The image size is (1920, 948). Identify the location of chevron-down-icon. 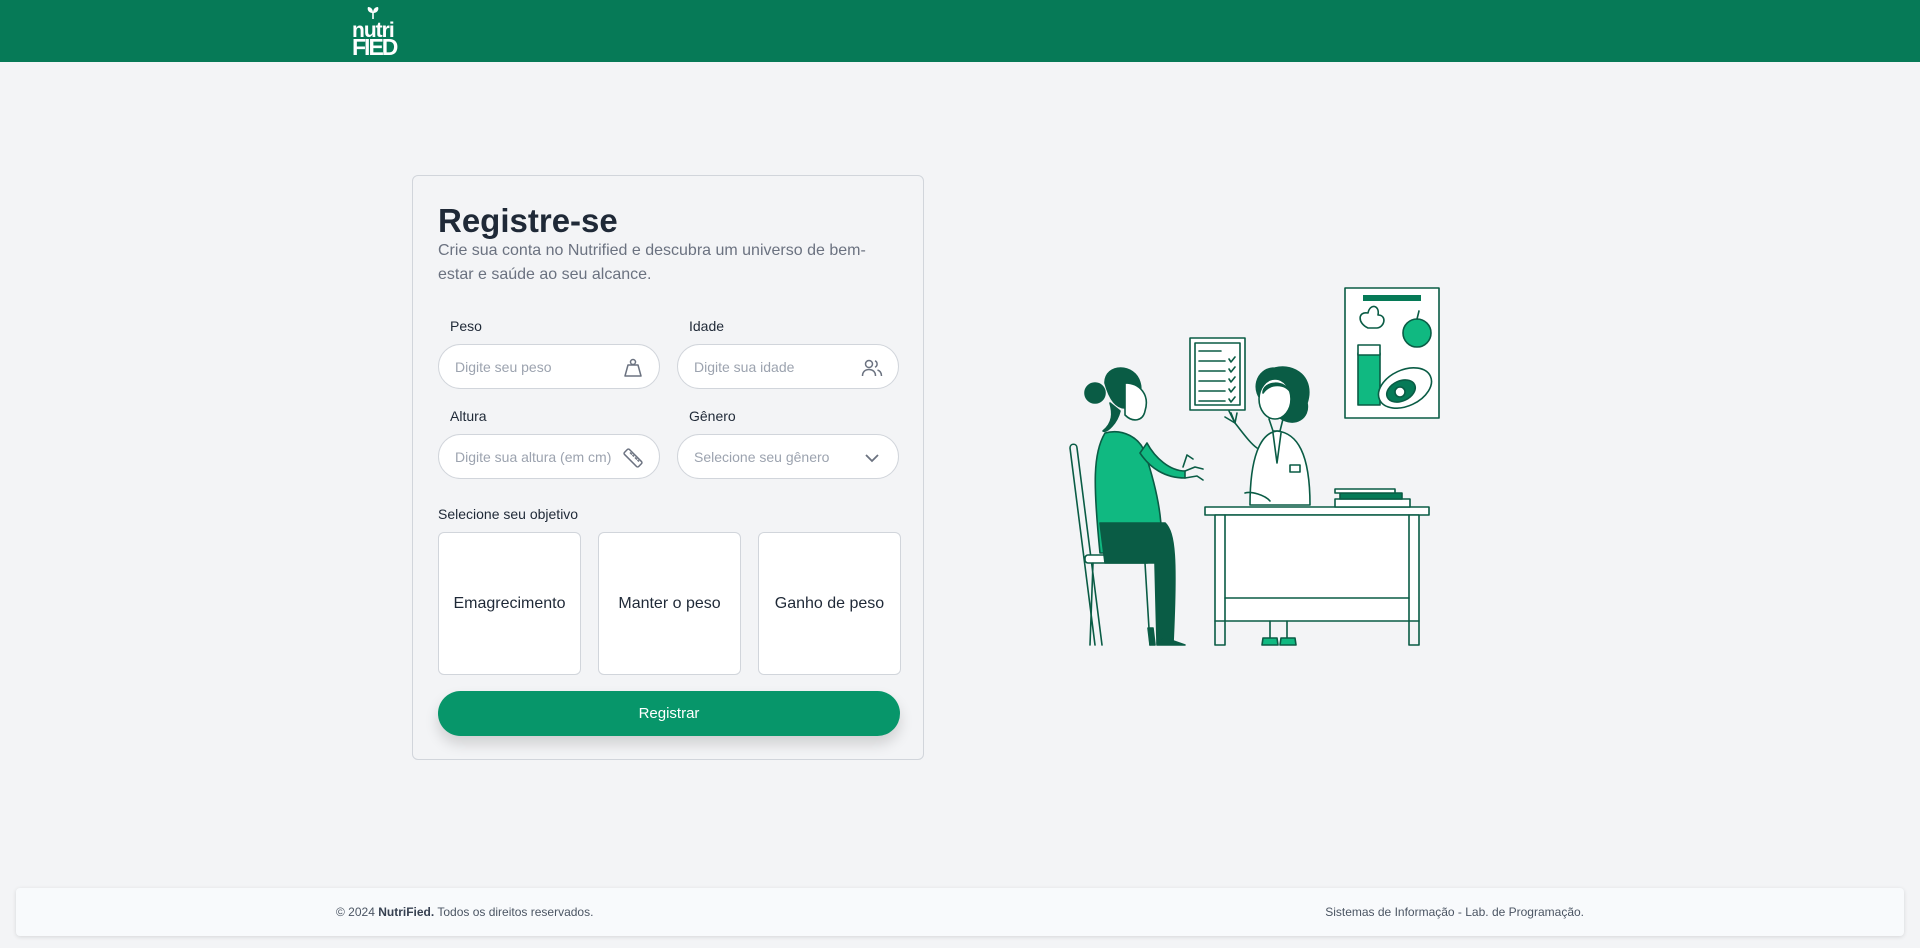
(872, 458).